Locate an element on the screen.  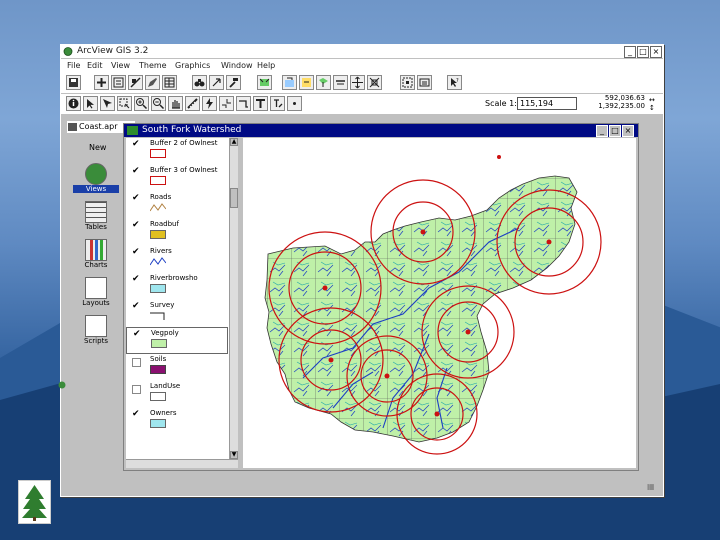
clear-selection-button is located at coordinates (424, 82).